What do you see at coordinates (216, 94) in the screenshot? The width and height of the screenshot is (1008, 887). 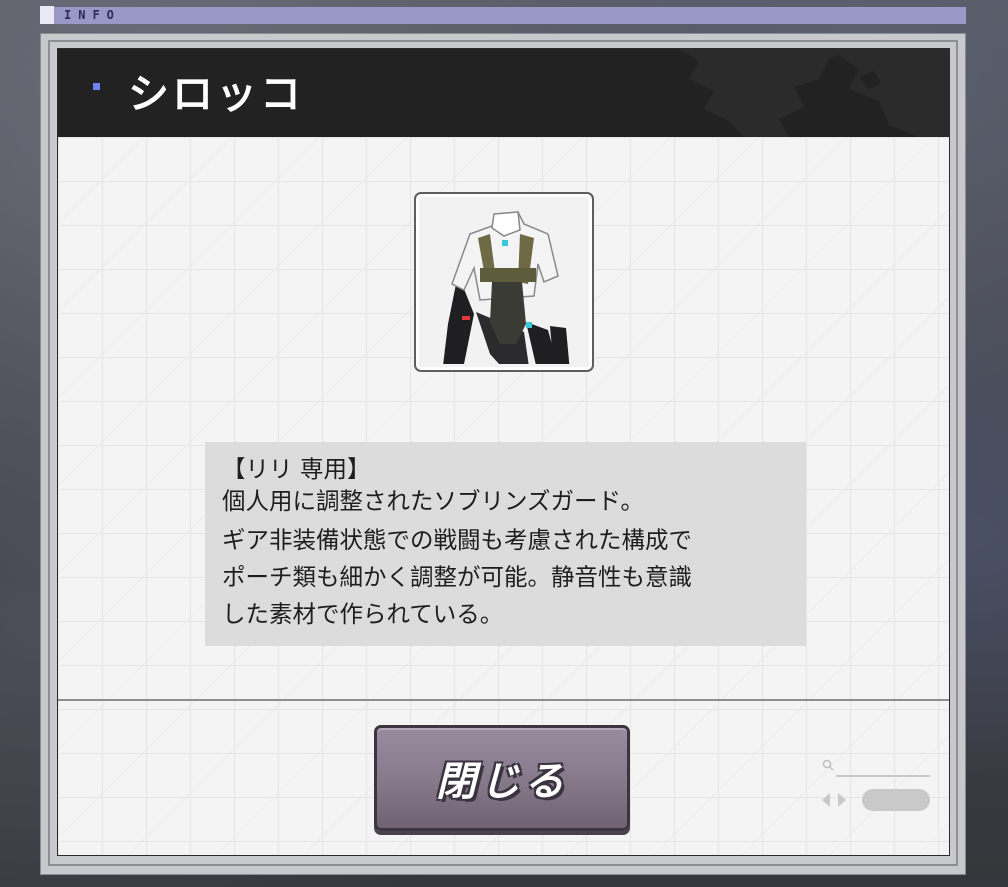 I see `item-name-title: シロッコ` at bounding box center [216, 94].